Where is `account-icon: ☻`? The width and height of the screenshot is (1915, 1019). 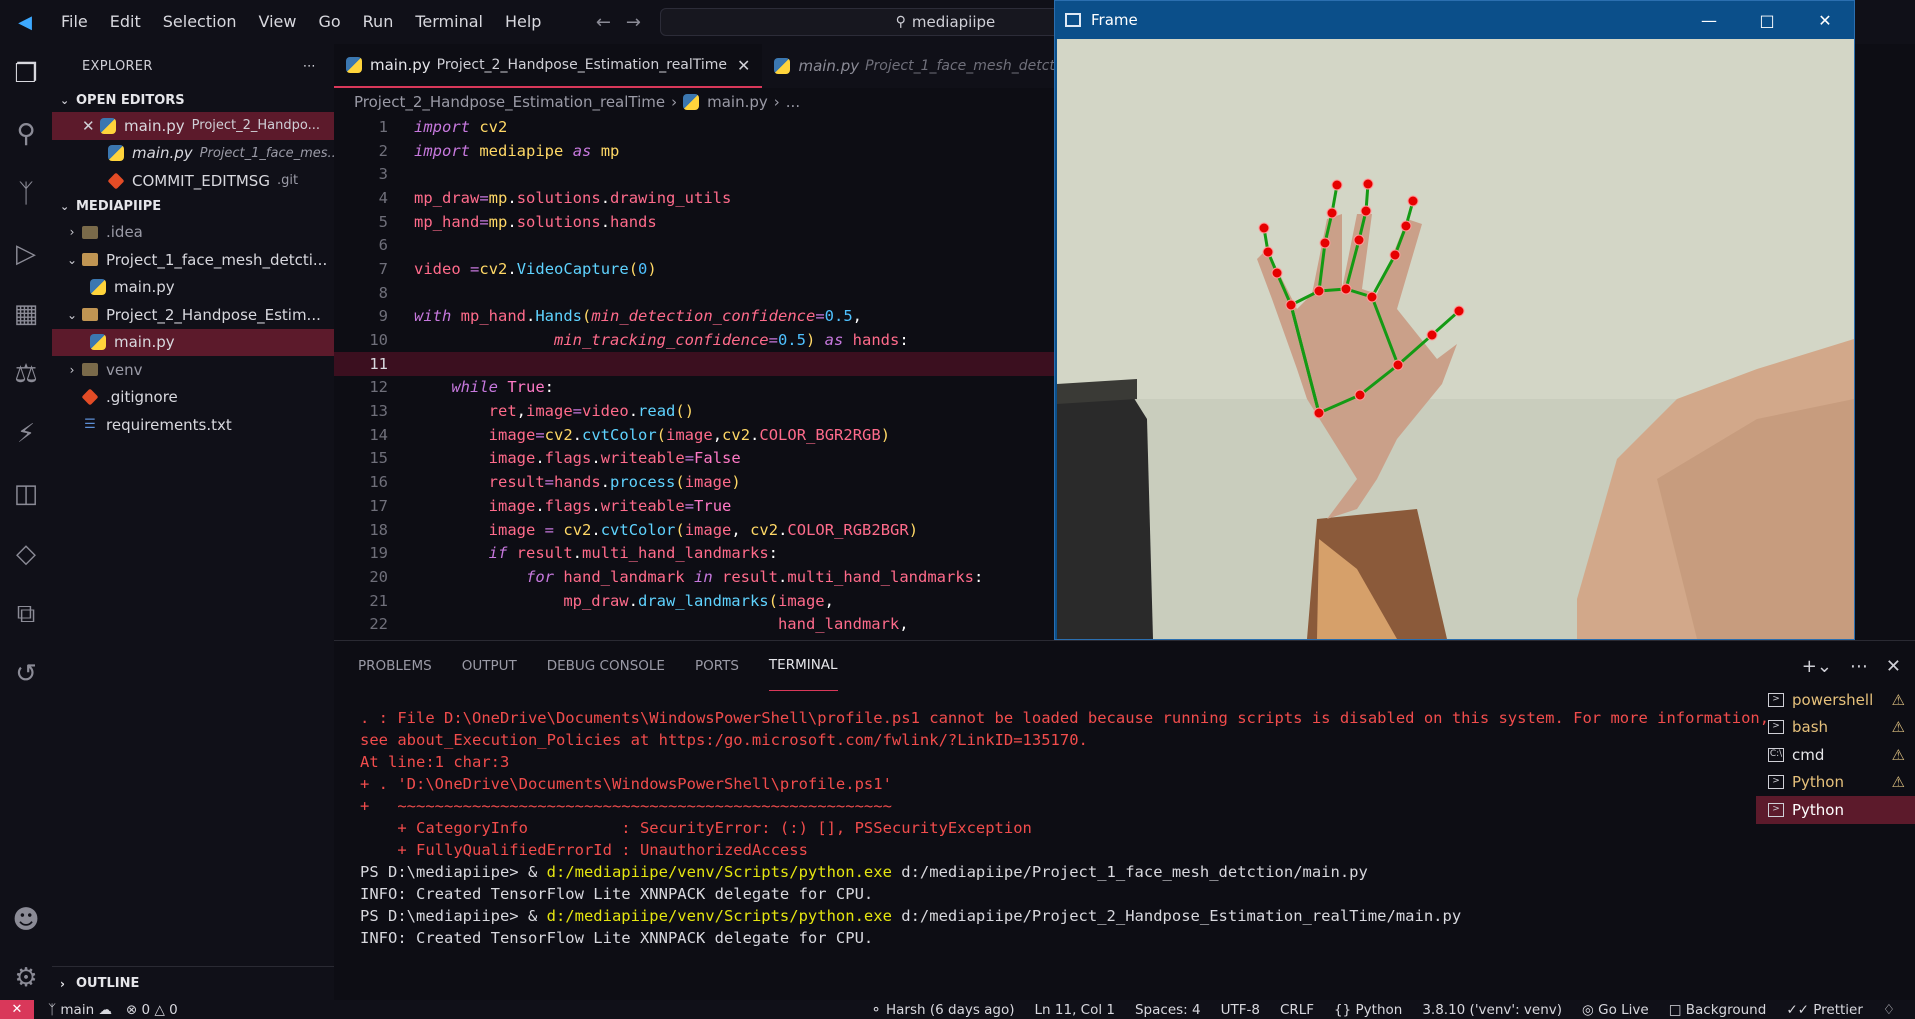
account-icon: ☻ is located at coordinates (26, 920).